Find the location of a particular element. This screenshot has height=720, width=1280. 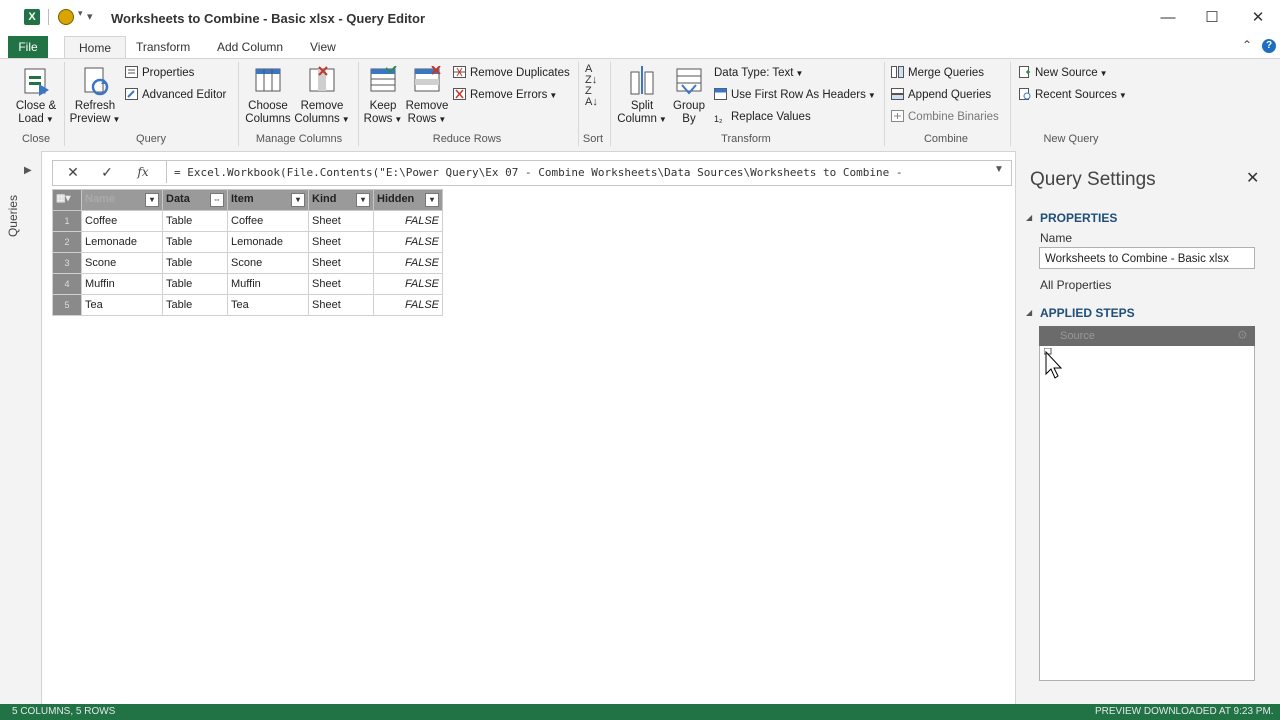

tab-add-column: Add Column is located at coordinates (250, 47).